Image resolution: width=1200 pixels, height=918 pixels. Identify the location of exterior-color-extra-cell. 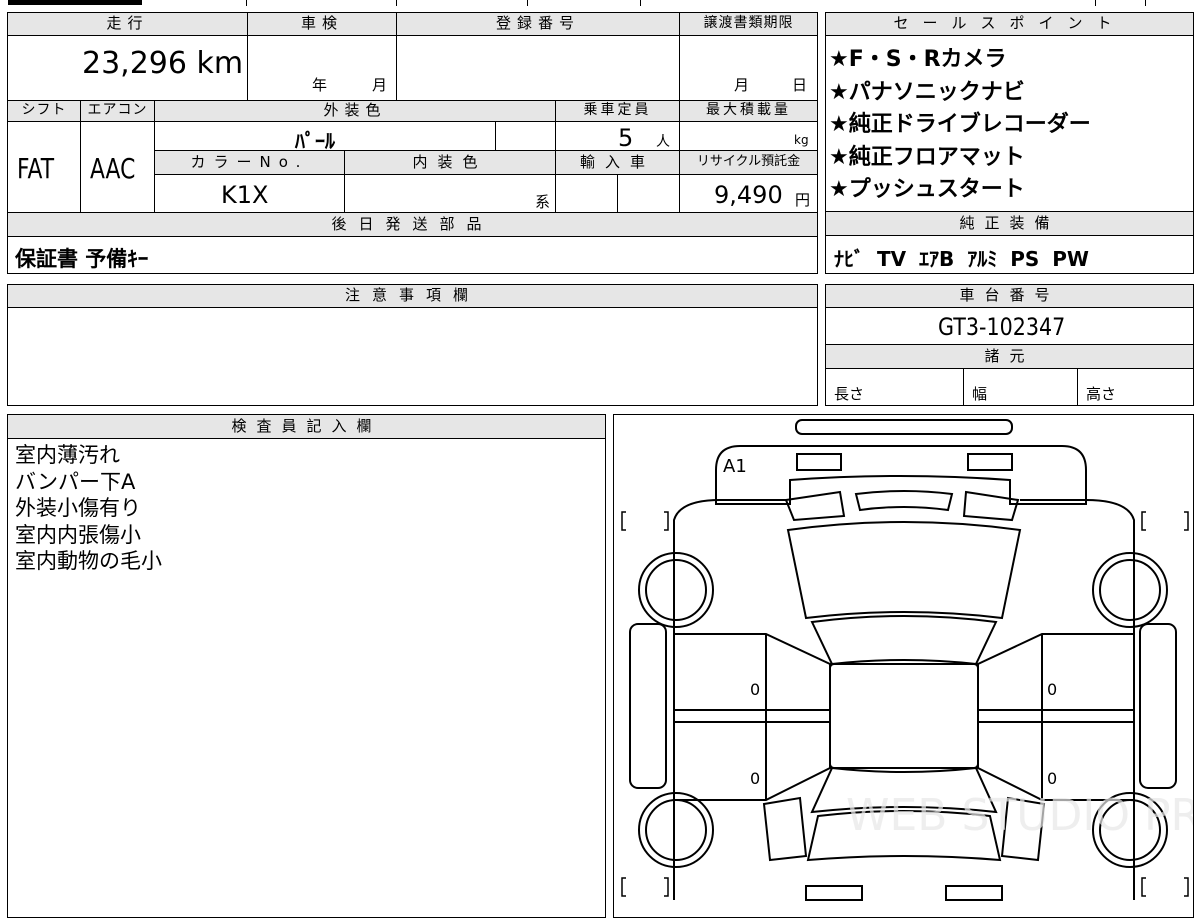
(525, 136).